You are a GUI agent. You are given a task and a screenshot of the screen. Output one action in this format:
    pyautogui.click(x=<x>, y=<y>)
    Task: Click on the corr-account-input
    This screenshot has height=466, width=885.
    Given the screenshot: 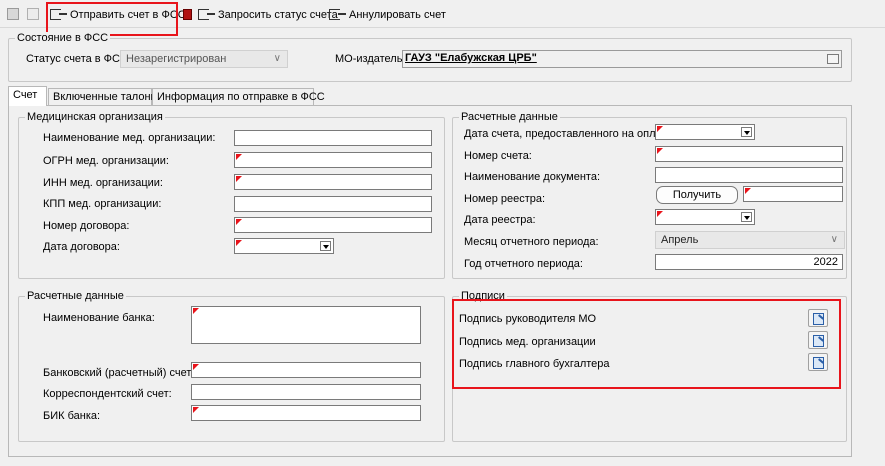 What is the action you would take?
    pyautogui.click(x=306, y=392)
    